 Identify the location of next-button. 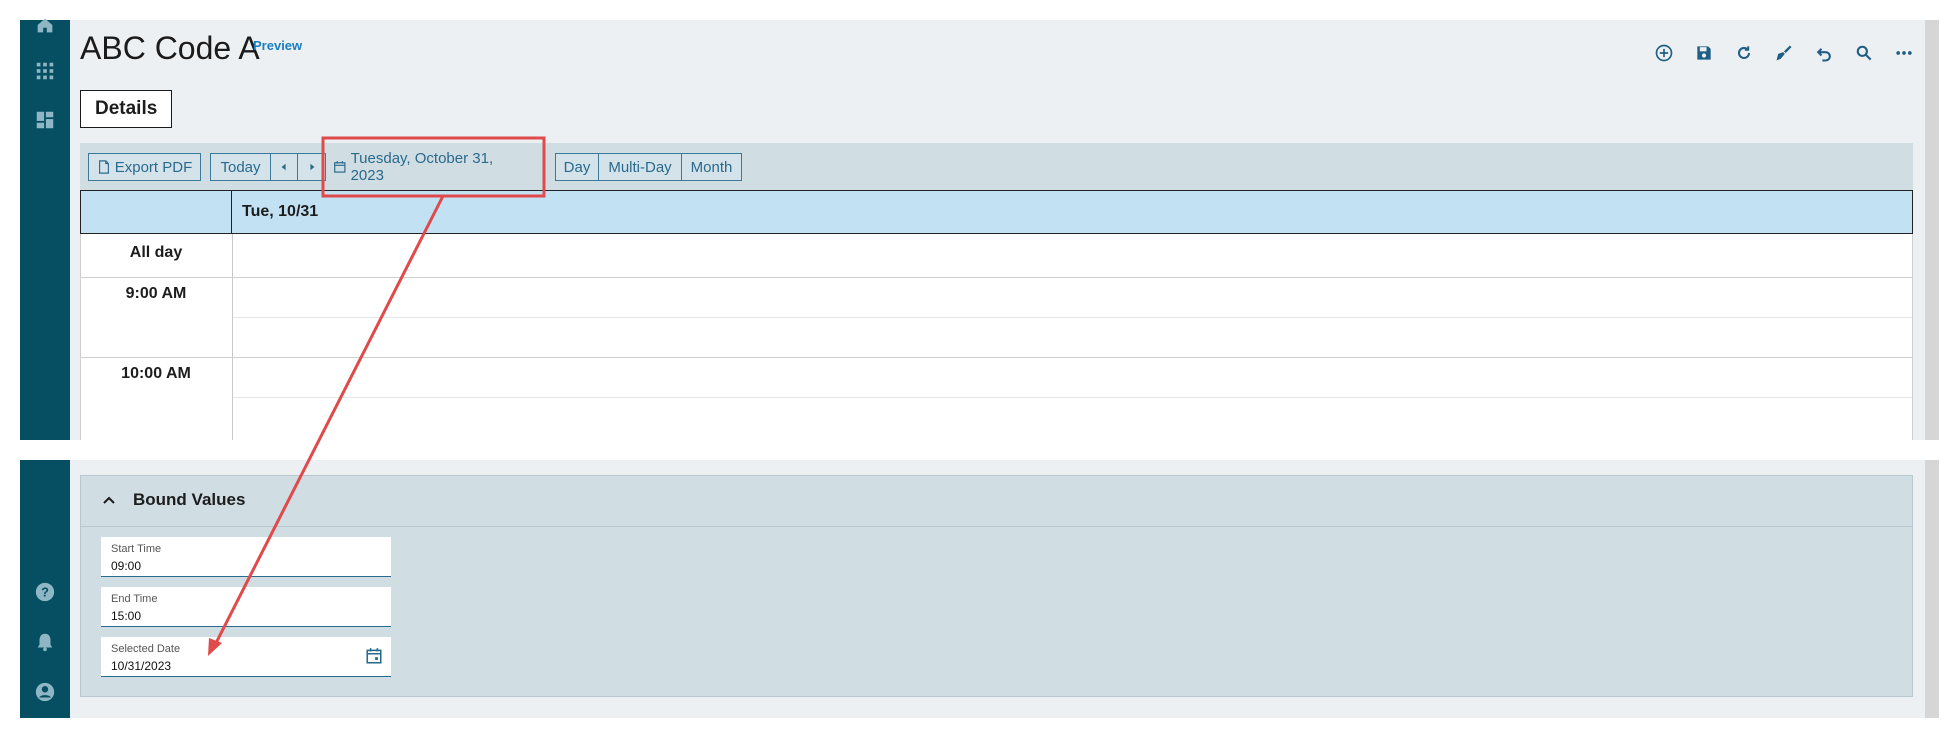
(311, 167).